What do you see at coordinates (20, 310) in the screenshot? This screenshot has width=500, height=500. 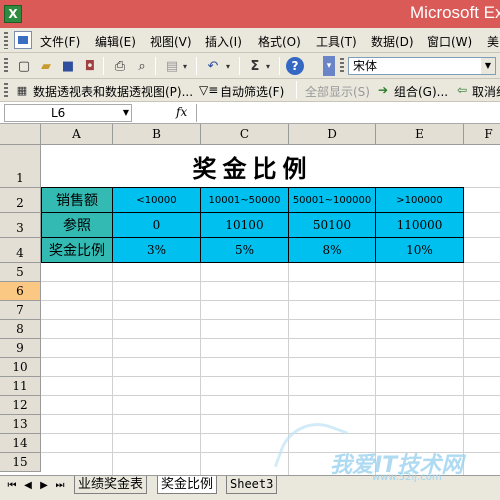 I see `row-header-7: 7` at bounding box center [20, 310].